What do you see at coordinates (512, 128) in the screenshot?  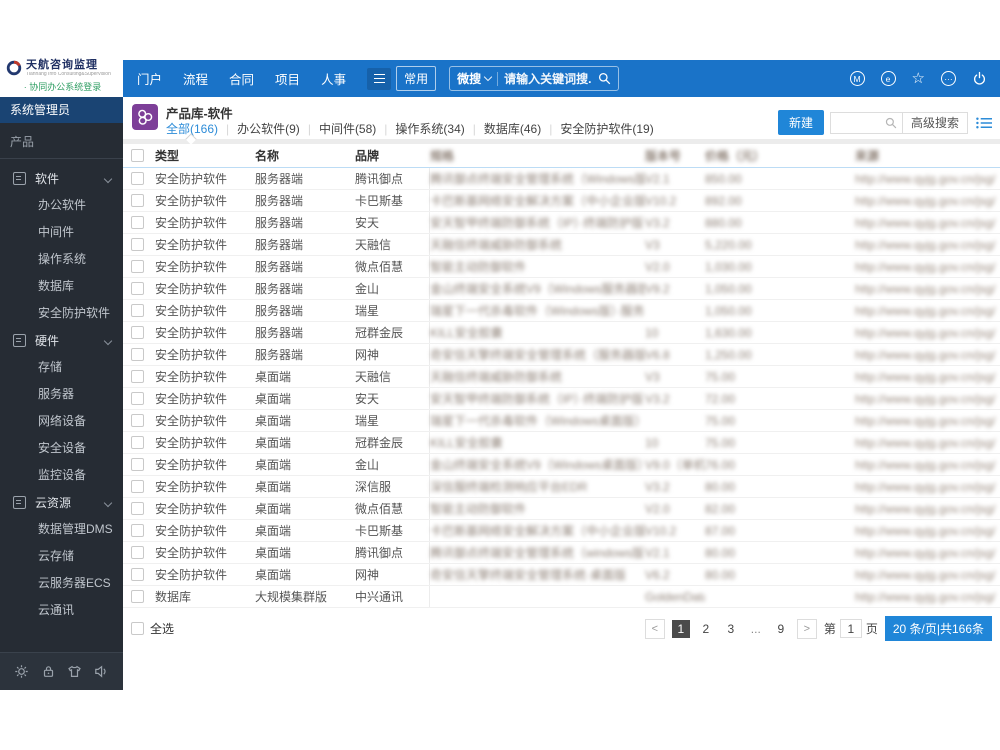 I see `tab-数据库(46): 数据库(46)` at bounding box center [512, 128].